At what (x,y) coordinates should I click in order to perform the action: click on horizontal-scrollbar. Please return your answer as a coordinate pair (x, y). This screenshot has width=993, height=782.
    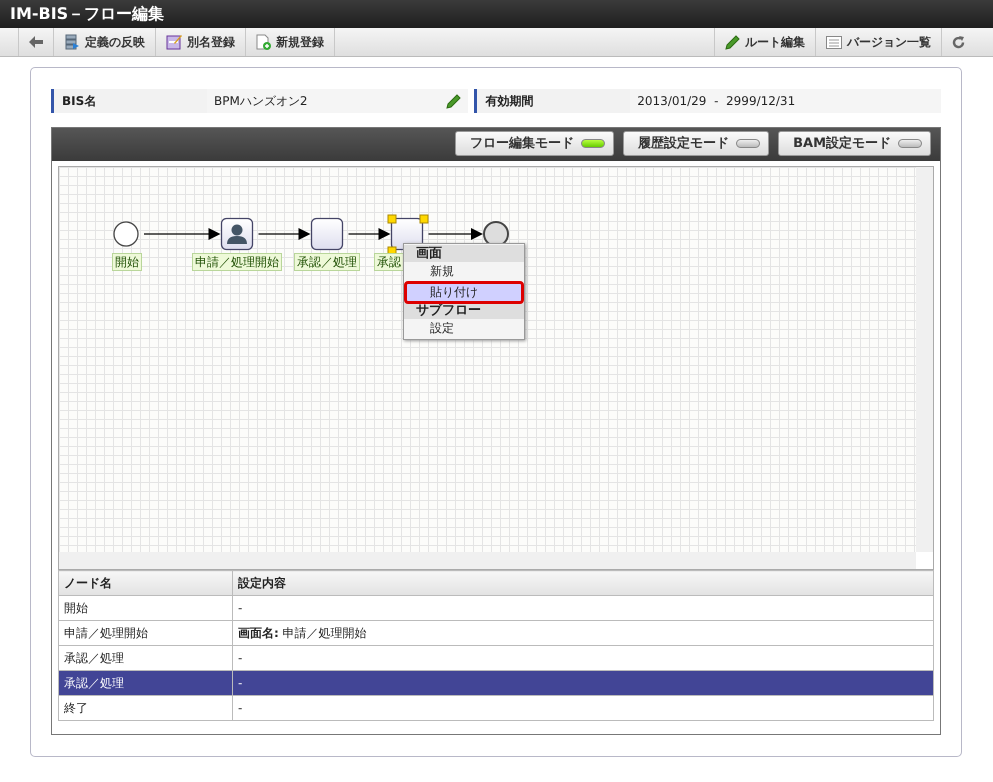
    Looking at the image, I should click on (487, 560).